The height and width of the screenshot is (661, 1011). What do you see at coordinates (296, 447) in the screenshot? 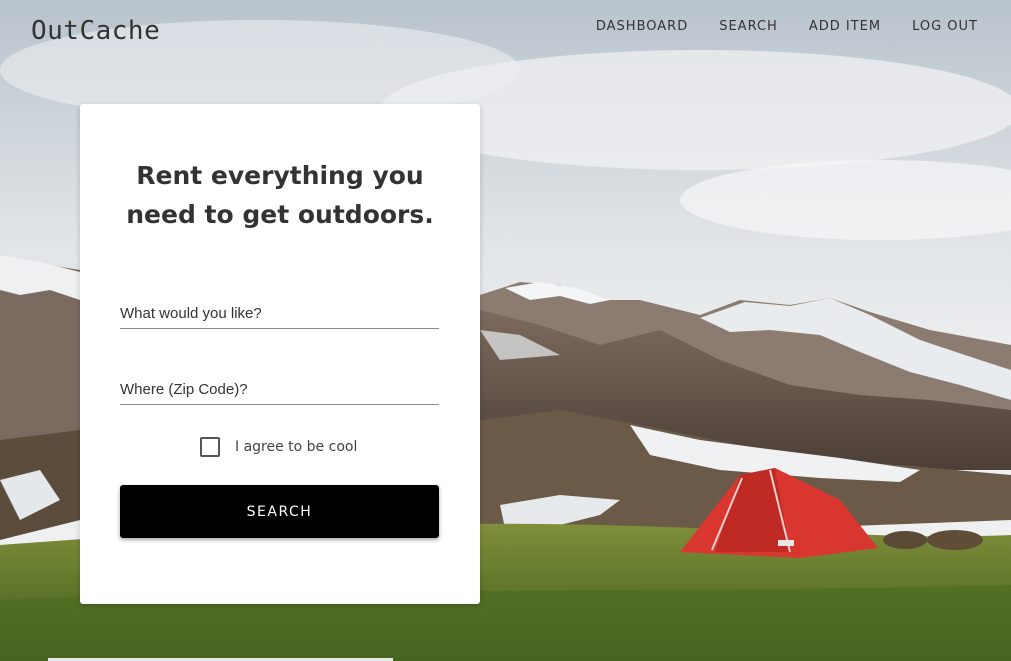
I see `agree-label: I agree to be cool` at bounding box center [296, 447].